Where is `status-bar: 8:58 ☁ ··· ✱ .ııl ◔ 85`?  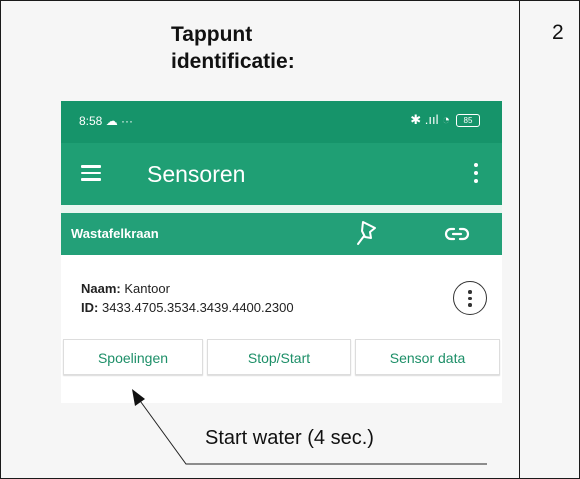
status-bar: 8:58 ☁ ··· ✱ .ııl ◔ 85 is located at coordinates (281, 122).